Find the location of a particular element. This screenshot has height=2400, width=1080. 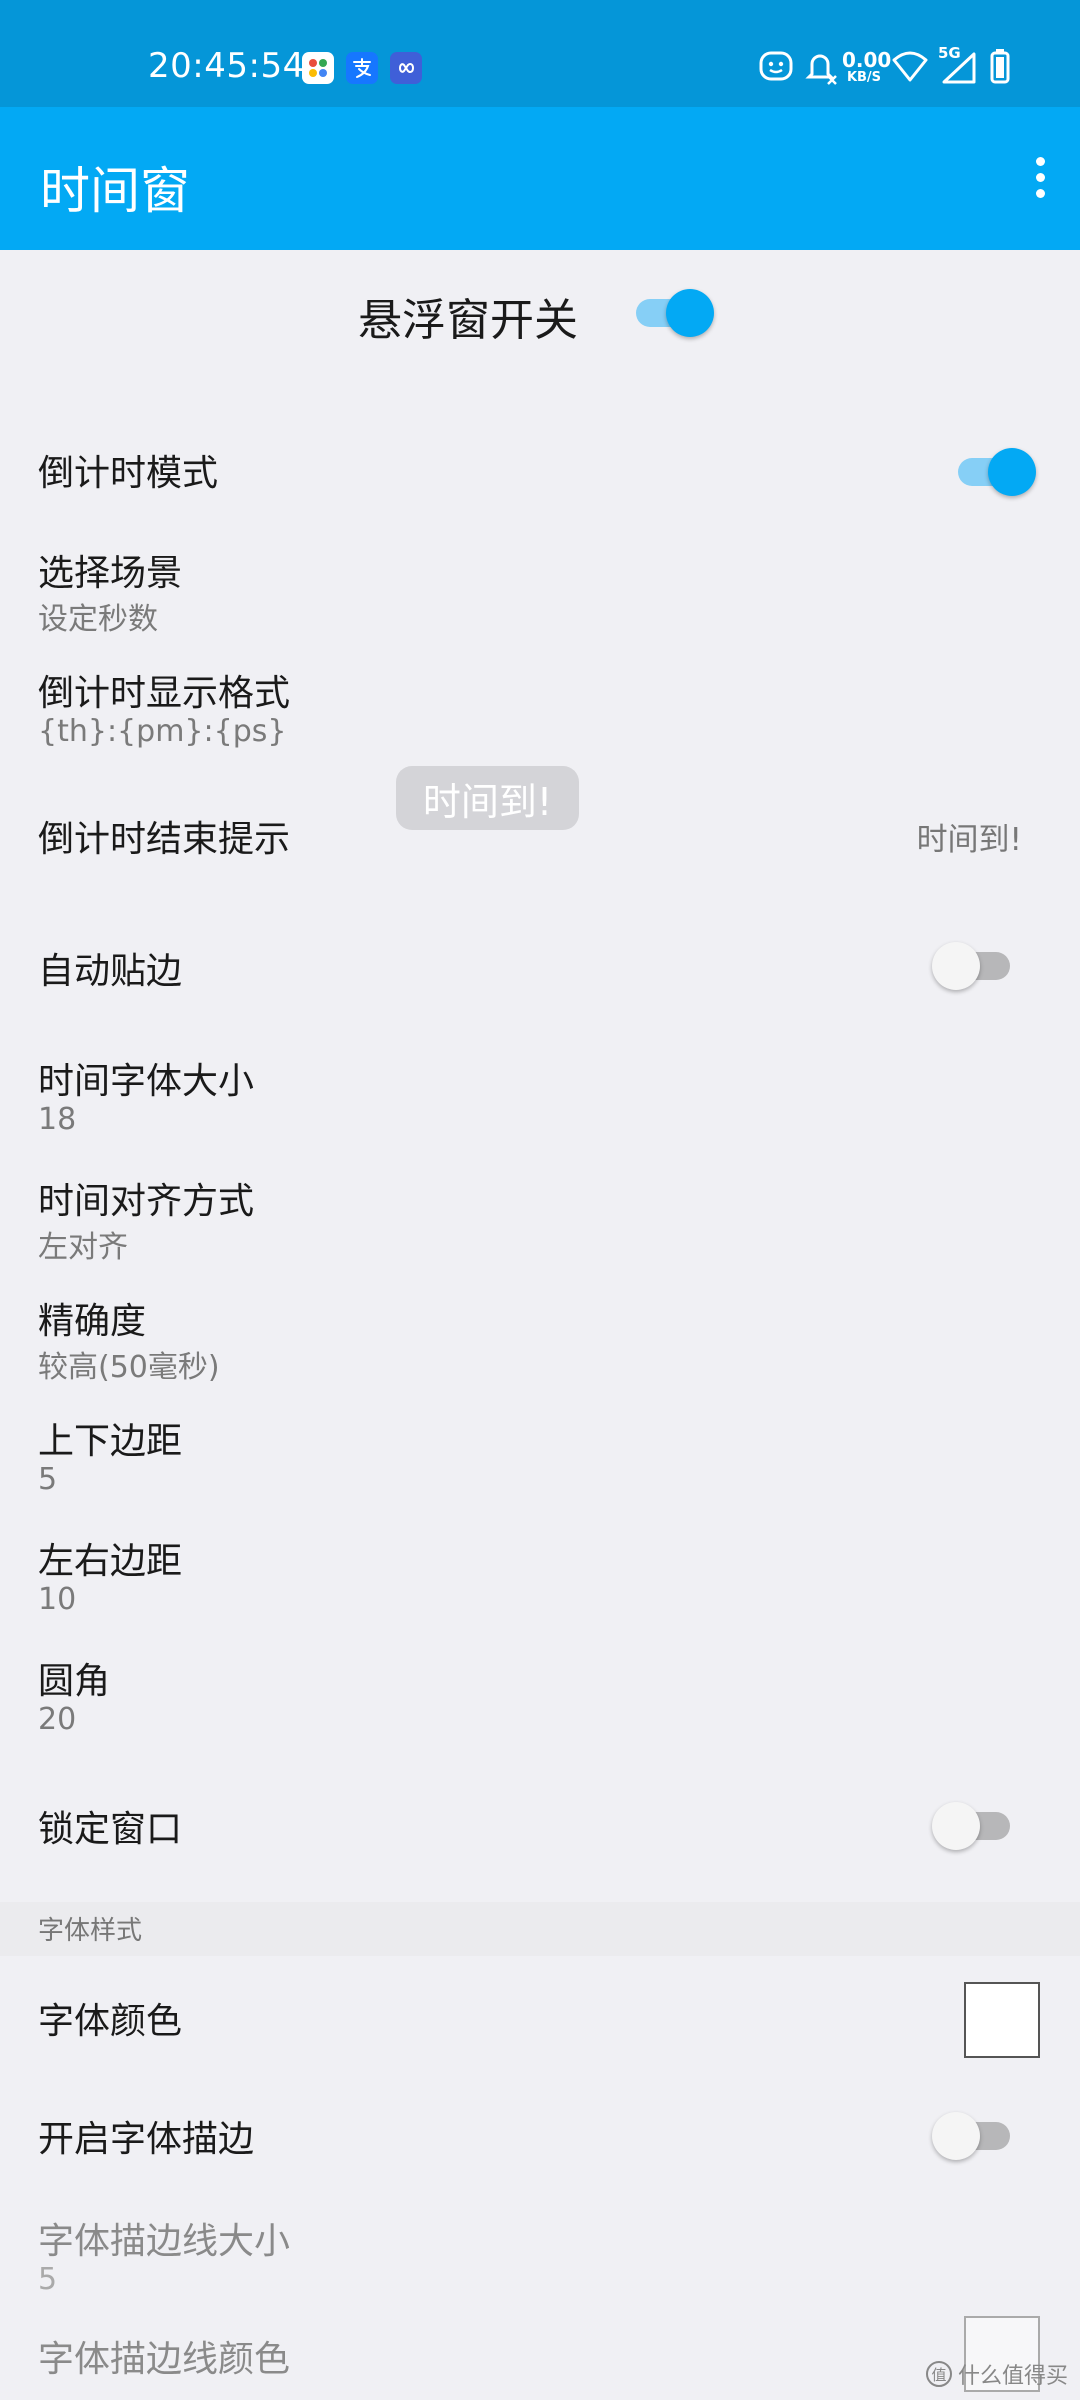

app-icon-multicolor is located at coordinates (318, 68).